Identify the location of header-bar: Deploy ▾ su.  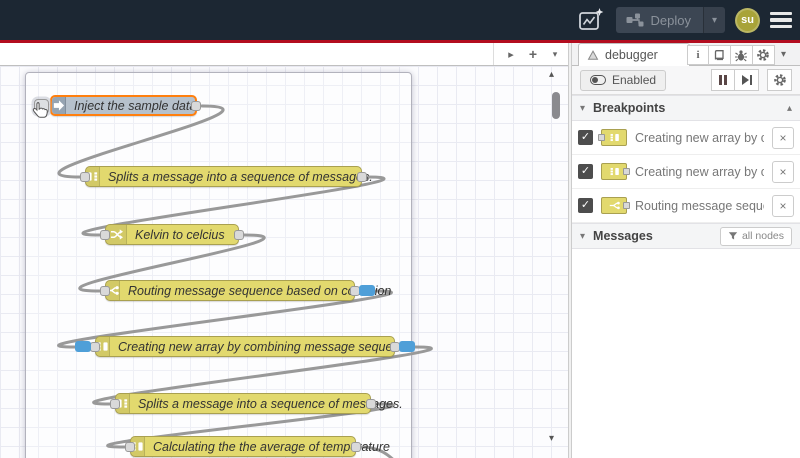
(400, 20).